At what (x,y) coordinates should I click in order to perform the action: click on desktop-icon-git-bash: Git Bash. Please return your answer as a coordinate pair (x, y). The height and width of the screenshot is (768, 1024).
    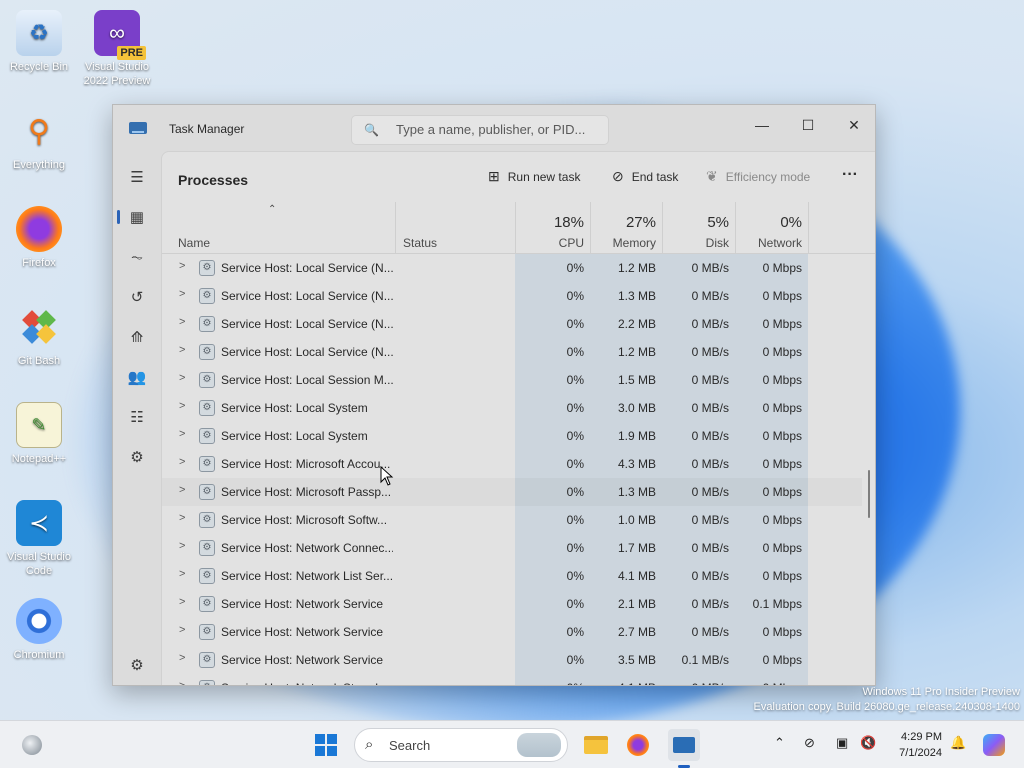
    Looking at the image, I should click on (39, 336).